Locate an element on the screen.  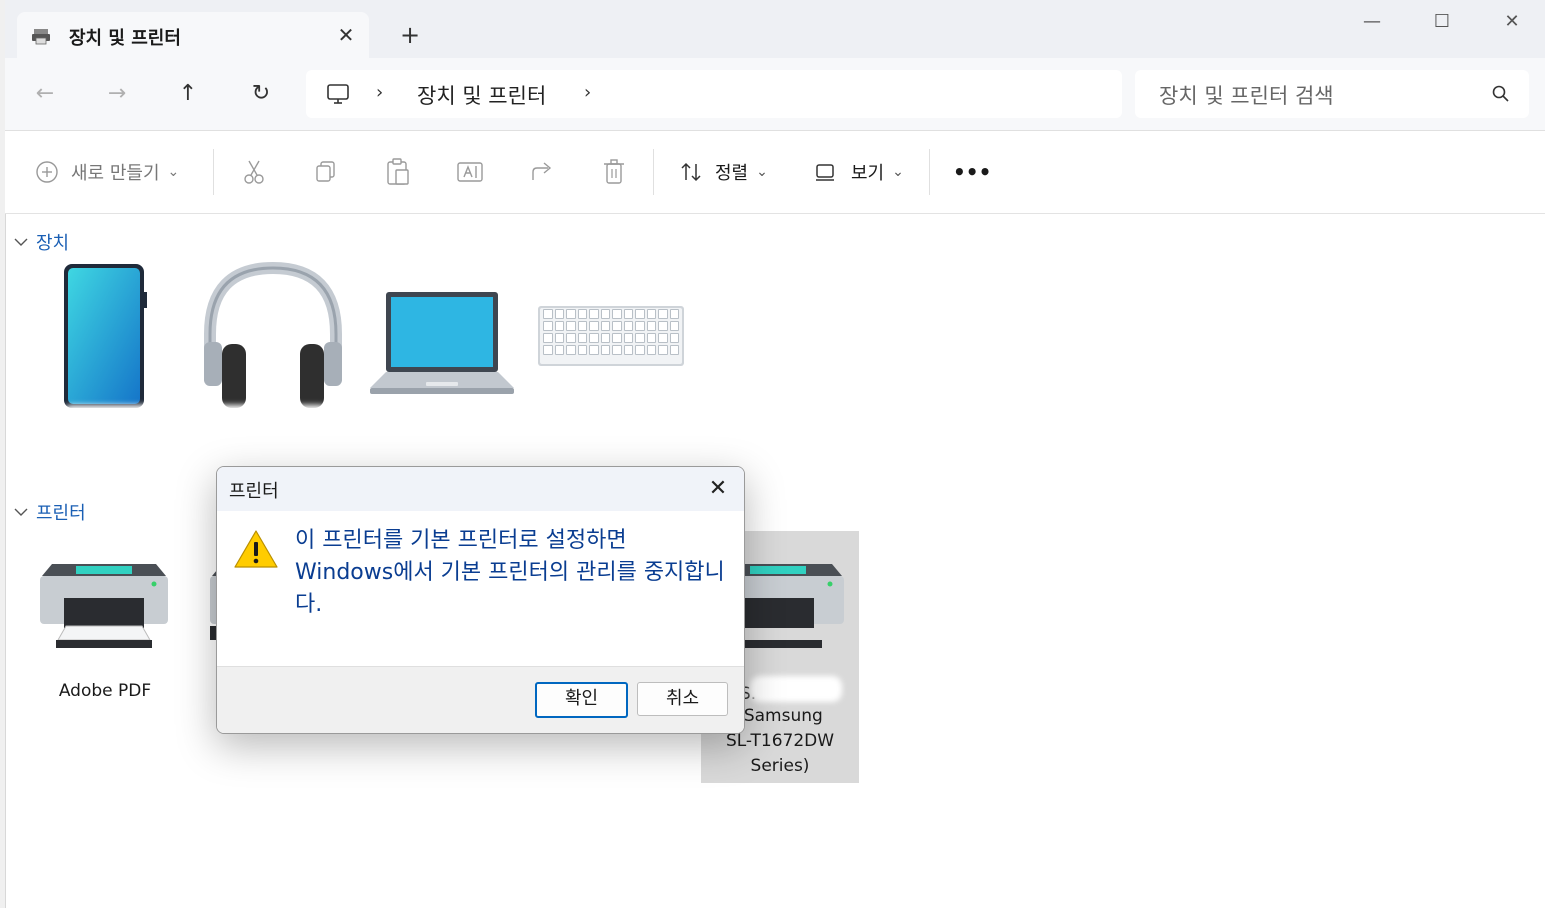
paste-icon is located at coordinates (398, 172).